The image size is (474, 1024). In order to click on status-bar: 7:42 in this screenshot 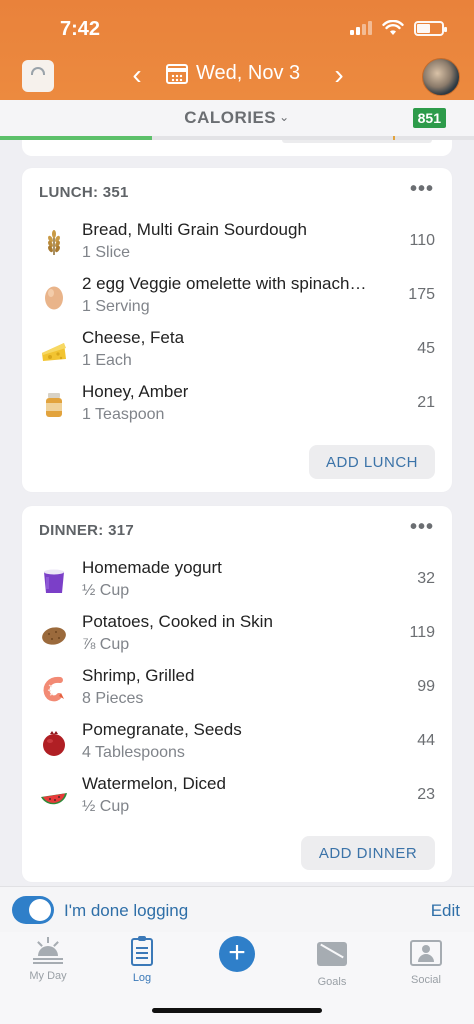, I will do `click(237, 29)`.